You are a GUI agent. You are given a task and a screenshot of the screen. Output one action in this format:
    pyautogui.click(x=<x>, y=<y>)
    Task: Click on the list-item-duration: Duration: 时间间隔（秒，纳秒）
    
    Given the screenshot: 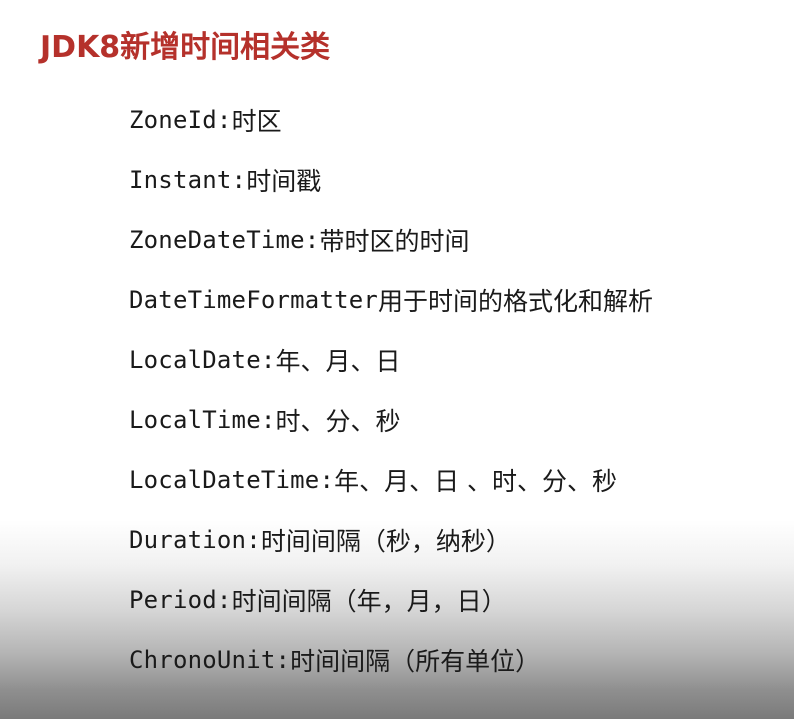 What is the action you would take?
    pyautogui.click(x=391, y=540)
    